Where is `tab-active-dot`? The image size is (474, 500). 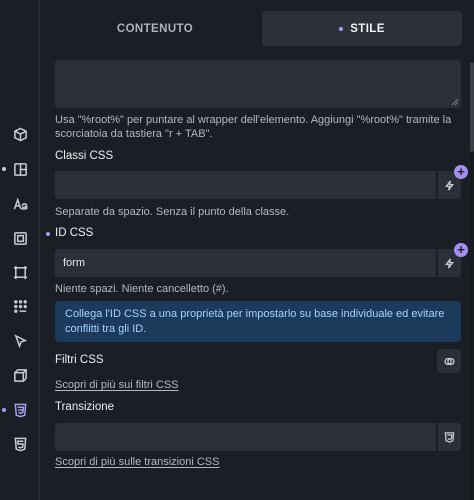
tab-active-dot is located at coordinates (341, 28).